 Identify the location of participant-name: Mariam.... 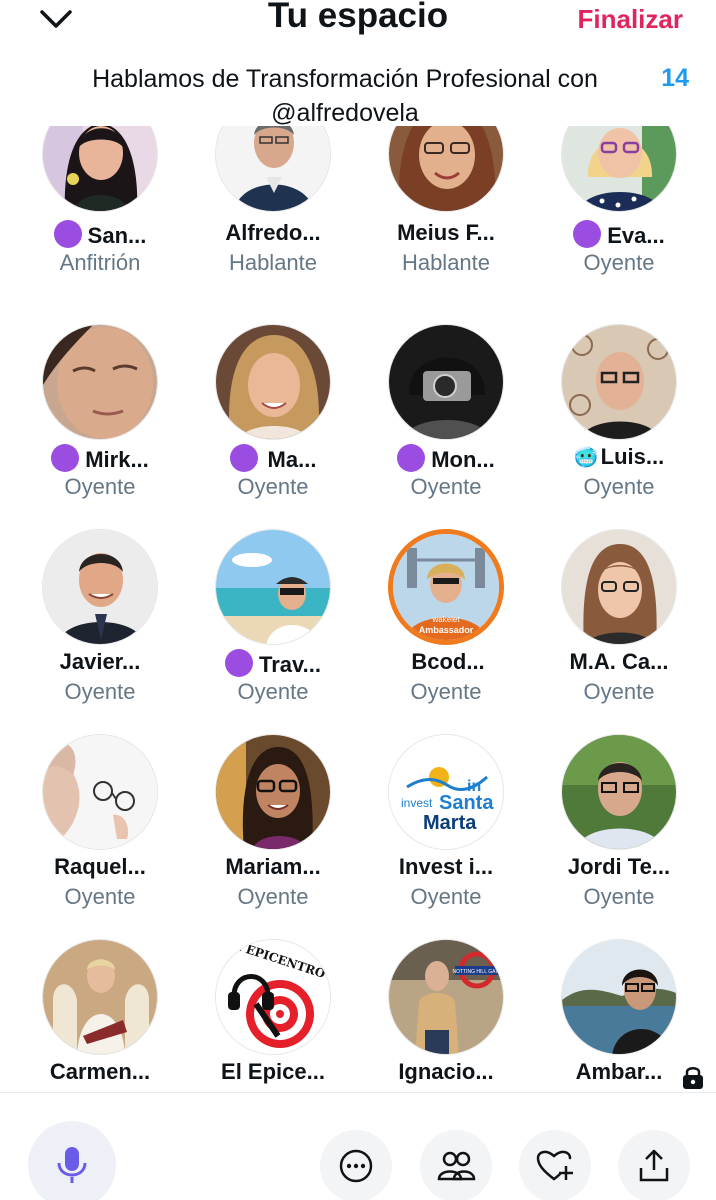
(273, 866).